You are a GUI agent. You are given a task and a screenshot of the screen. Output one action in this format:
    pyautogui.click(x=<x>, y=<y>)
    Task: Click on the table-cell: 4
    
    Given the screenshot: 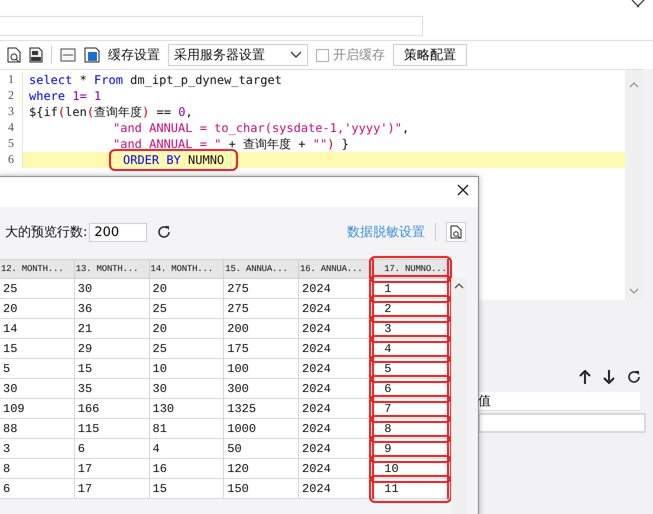 What is the action you would take?
    pyautogui.click(x=186, y=448)
    